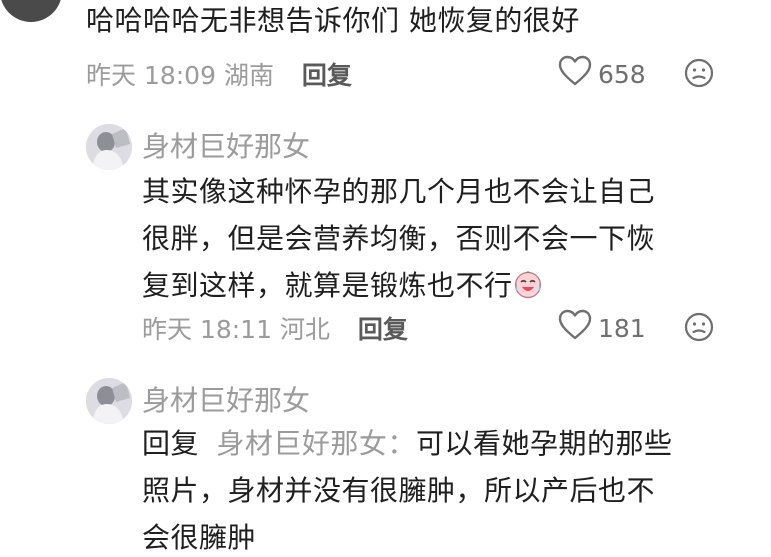  Describe the element at coordinates (219, 74) in the screenshot. I see `comment-meta: 昨天 18:09 湖南 回复` at that location.